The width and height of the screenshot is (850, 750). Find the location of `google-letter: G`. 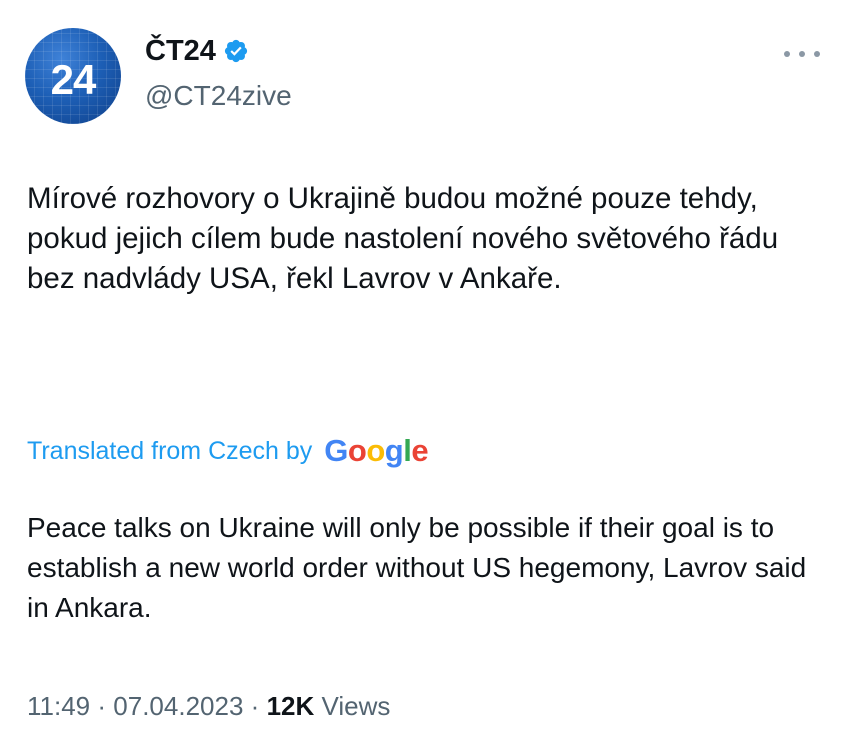

google-letter: G is located at coordinates (336, 450).